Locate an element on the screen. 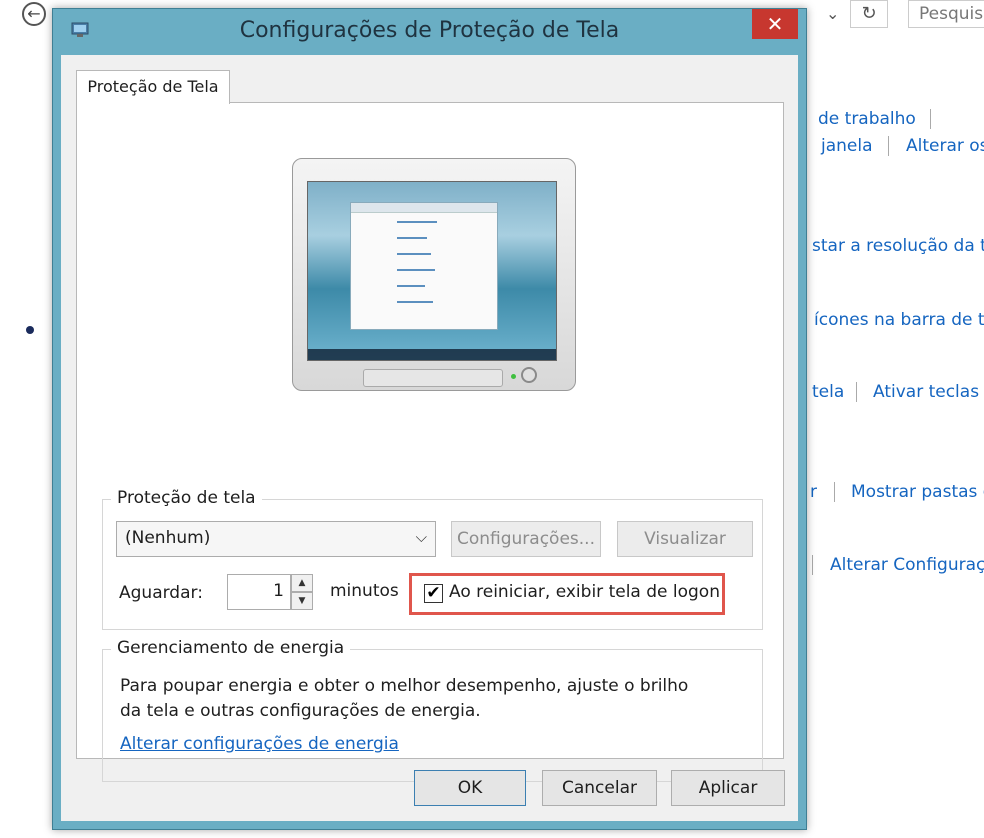  spin-down-icon: ▼ is located at coordinates (302, 601).